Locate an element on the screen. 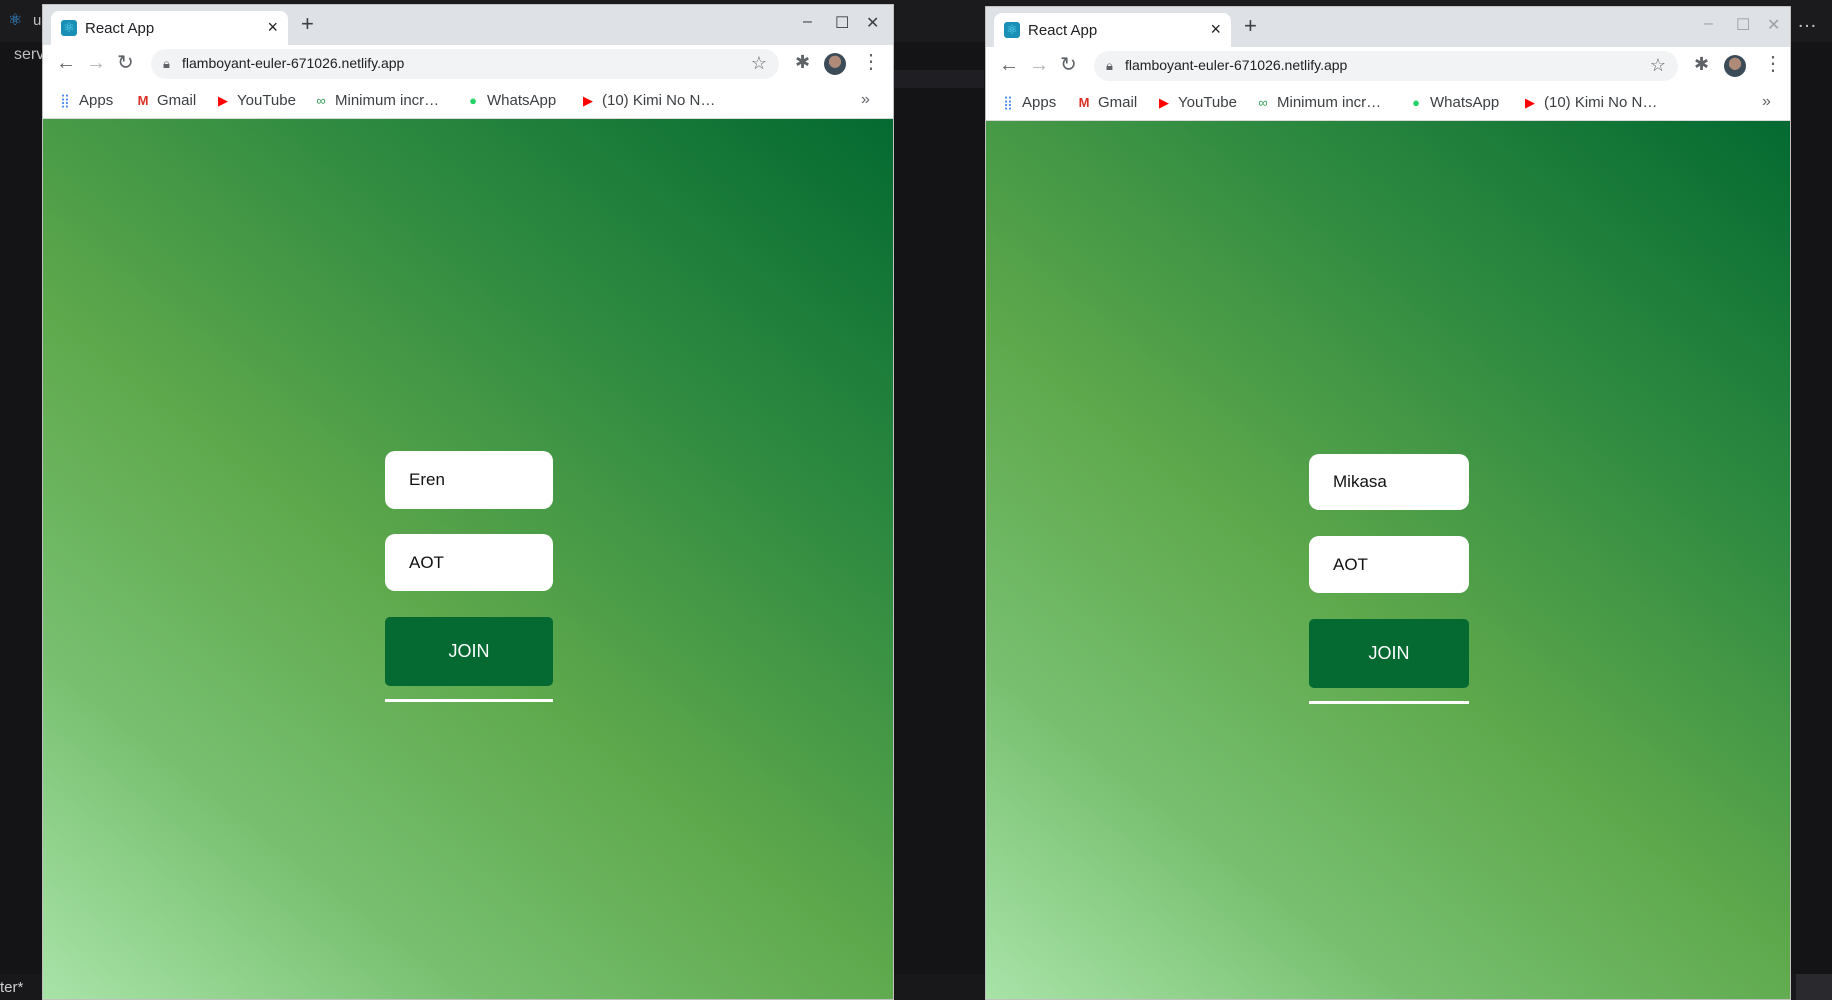 This screenshot has width=1832, height=1000. status-bell-area is located at coordinates (1814, 987).